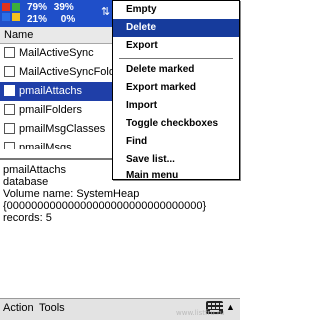 The image size is (320, 320). What do you see at coordinates (105, 11) in the screenshot?
I see `sort-arrows-icon: ⇅` at bounding box center [105, 11].